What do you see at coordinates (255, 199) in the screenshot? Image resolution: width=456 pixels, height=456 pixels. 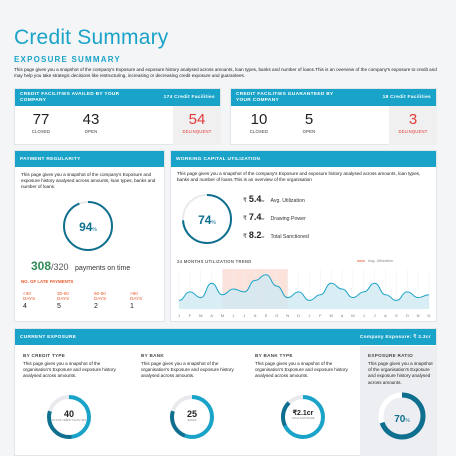 I see `wcu-row-value: 5.4` at bounding box center [255, 199].